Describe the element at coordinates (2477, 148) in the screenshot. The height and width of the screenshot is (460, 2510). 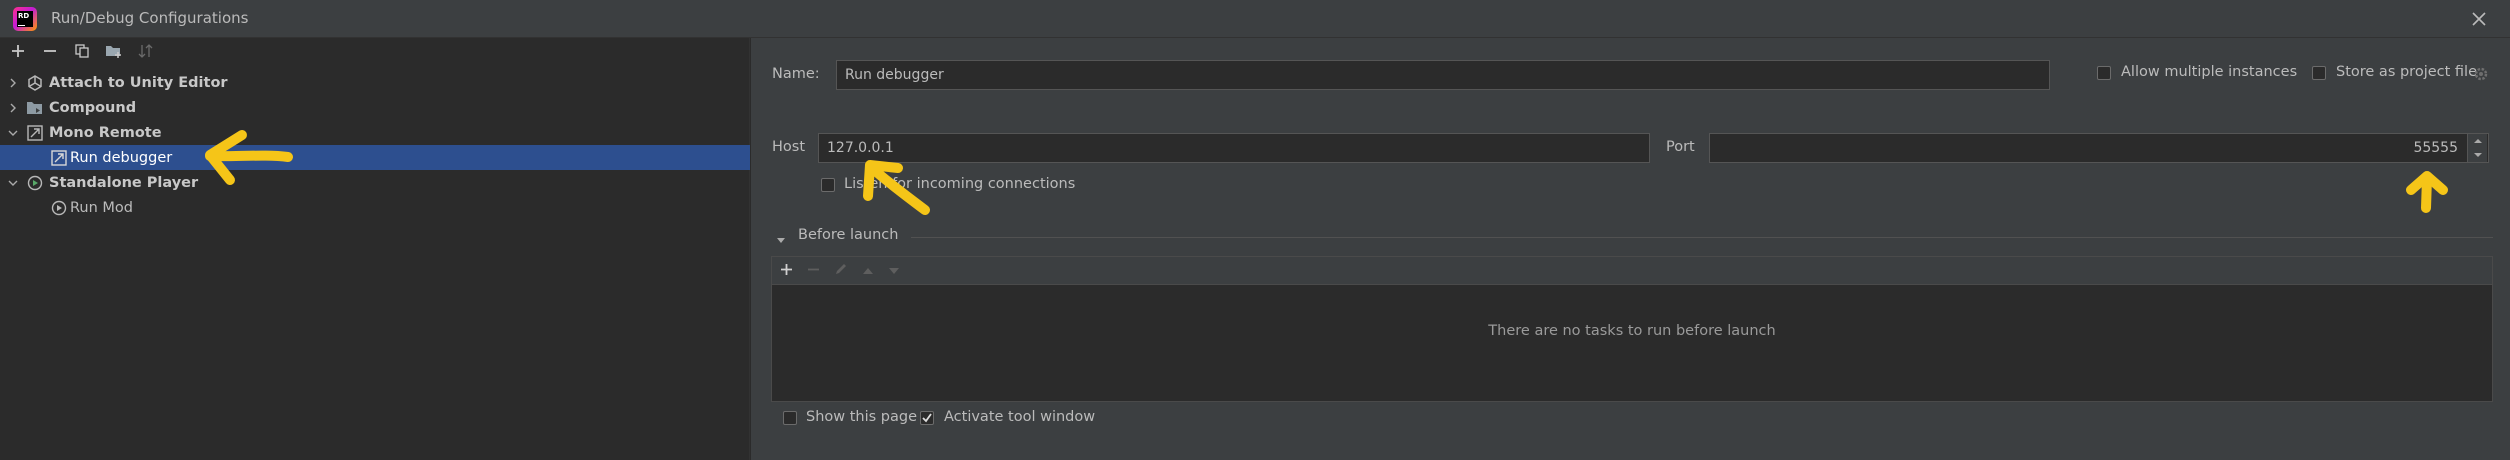
I see `port-spinner` at that location.